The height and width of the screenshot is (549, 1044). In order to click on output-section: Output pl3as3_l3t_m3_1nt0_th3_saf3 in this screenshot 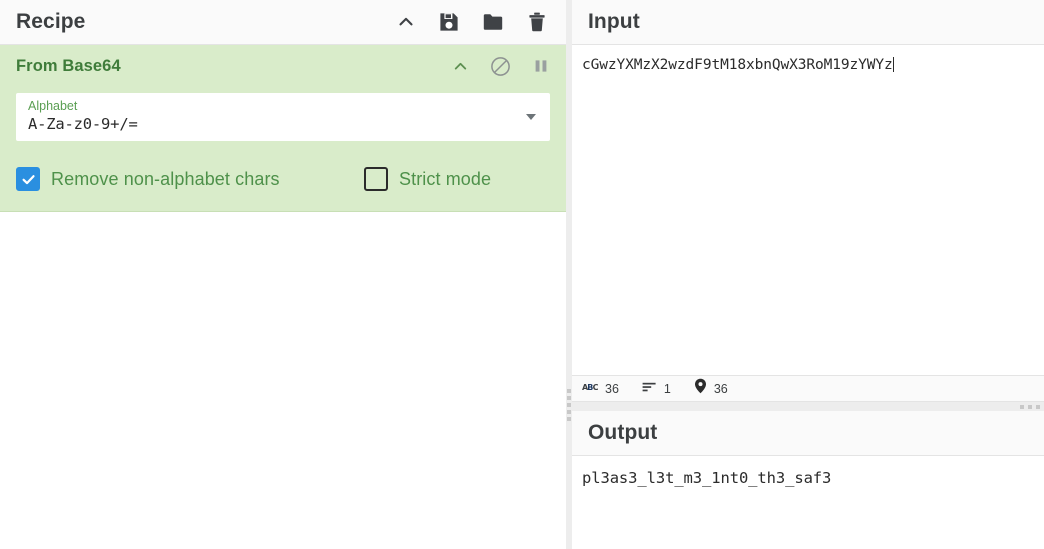, I will do `click(808, 480)`.